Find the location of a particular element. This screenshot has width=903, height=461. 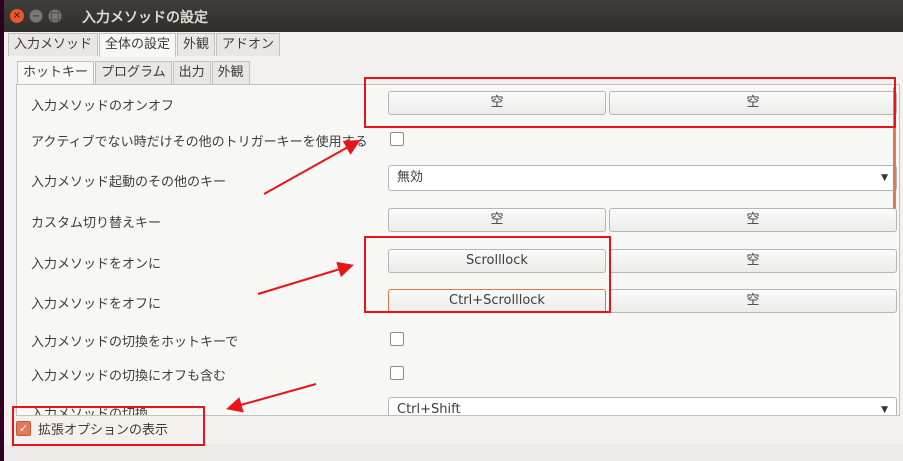

annotation-arrows is located at coordinates (293, 276).